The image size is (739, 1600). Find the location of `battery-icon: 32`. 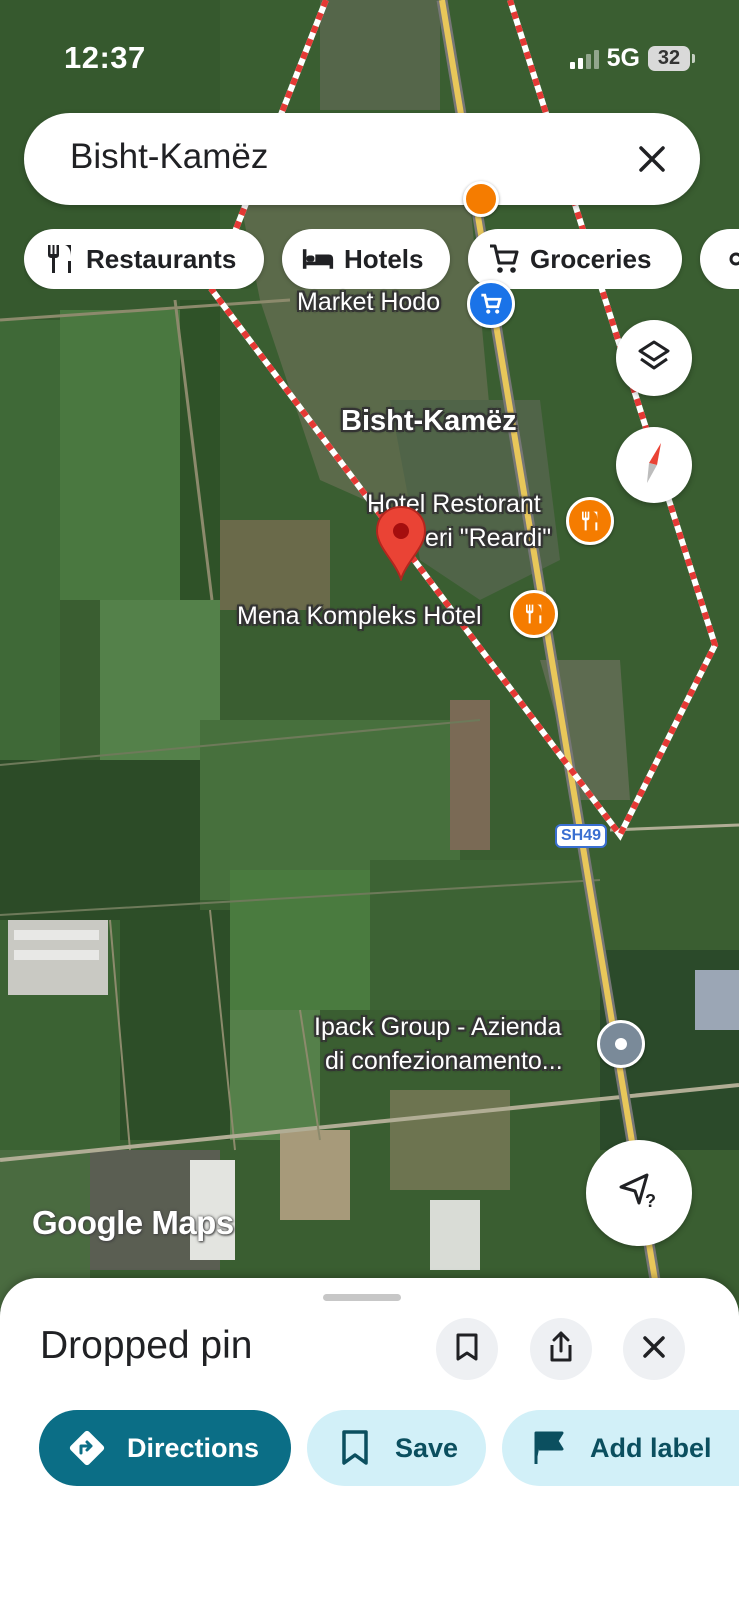

battery-icon: 32 is located at coordinates (671, 58).